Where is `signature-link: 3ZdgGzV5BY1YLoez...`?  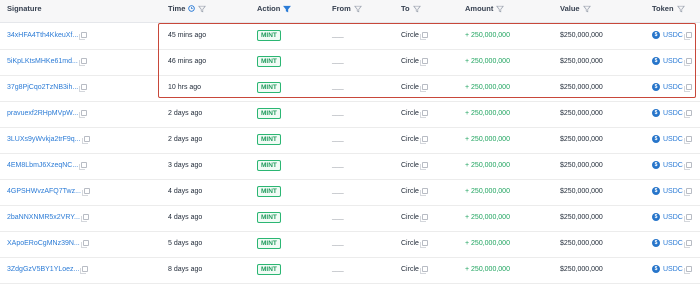 signature-link: 3ZdgGzV5BY1YLoez... is located at coordinates (43, 269).